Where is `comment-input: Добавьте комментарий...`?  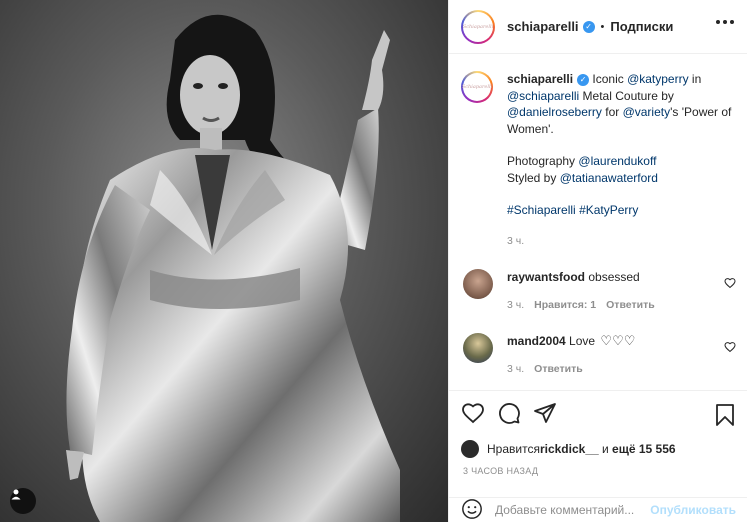 comment-input: Добавьте комментарий... is located at coordinates (564, 510).